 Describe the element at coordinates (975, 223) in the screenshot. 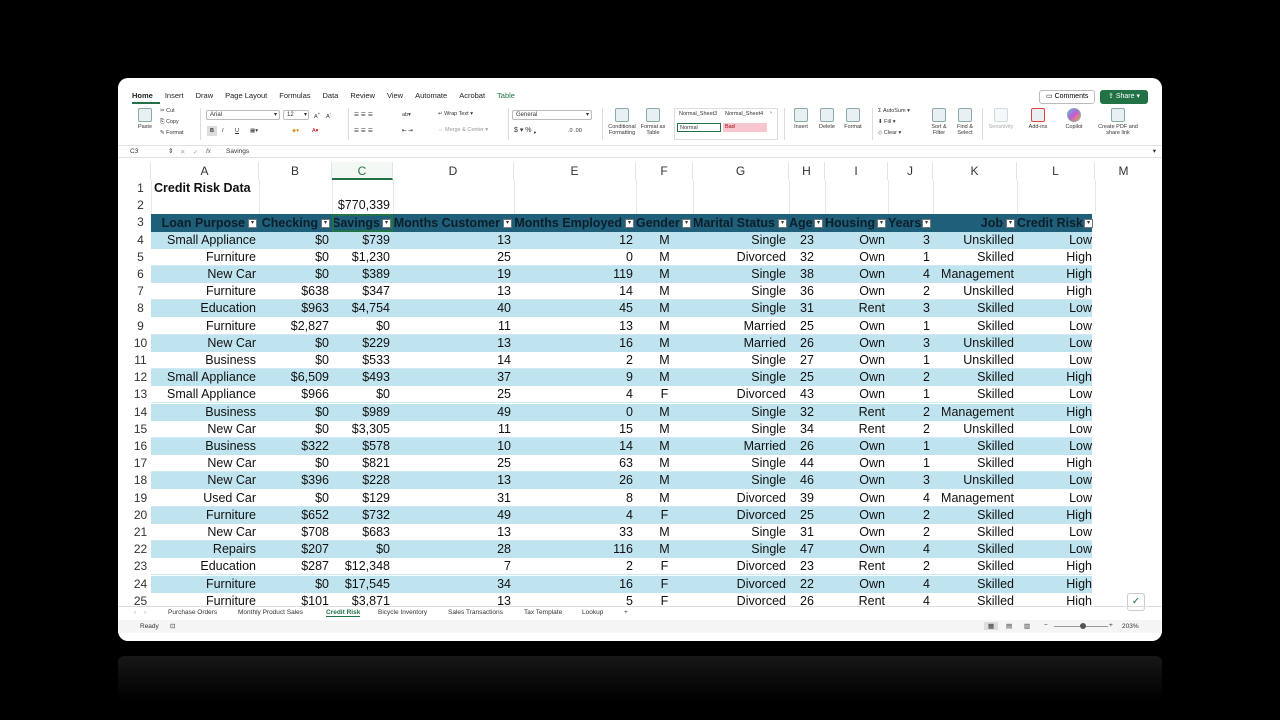

I see `table-header-cell: Job` at that location.